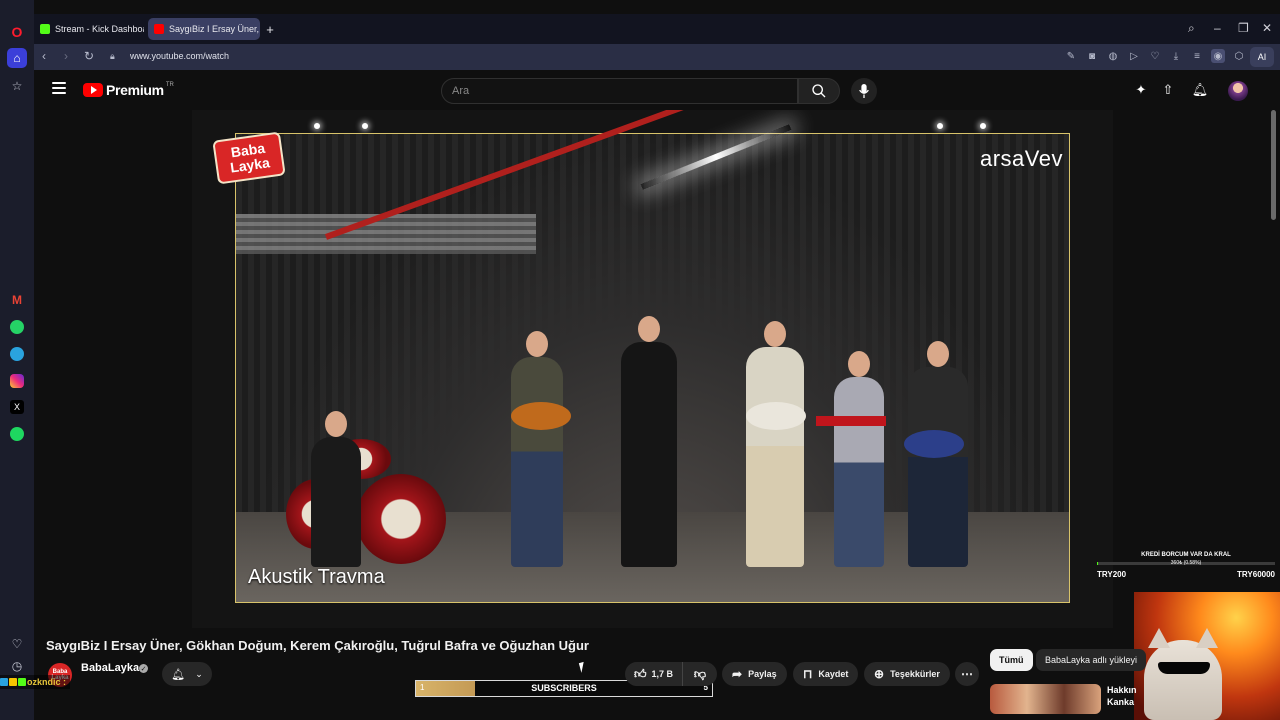  Describe the element at coordinates (1021, 158) in the screenshot. I see `sponsor-watermark: arsaVev` at that location.